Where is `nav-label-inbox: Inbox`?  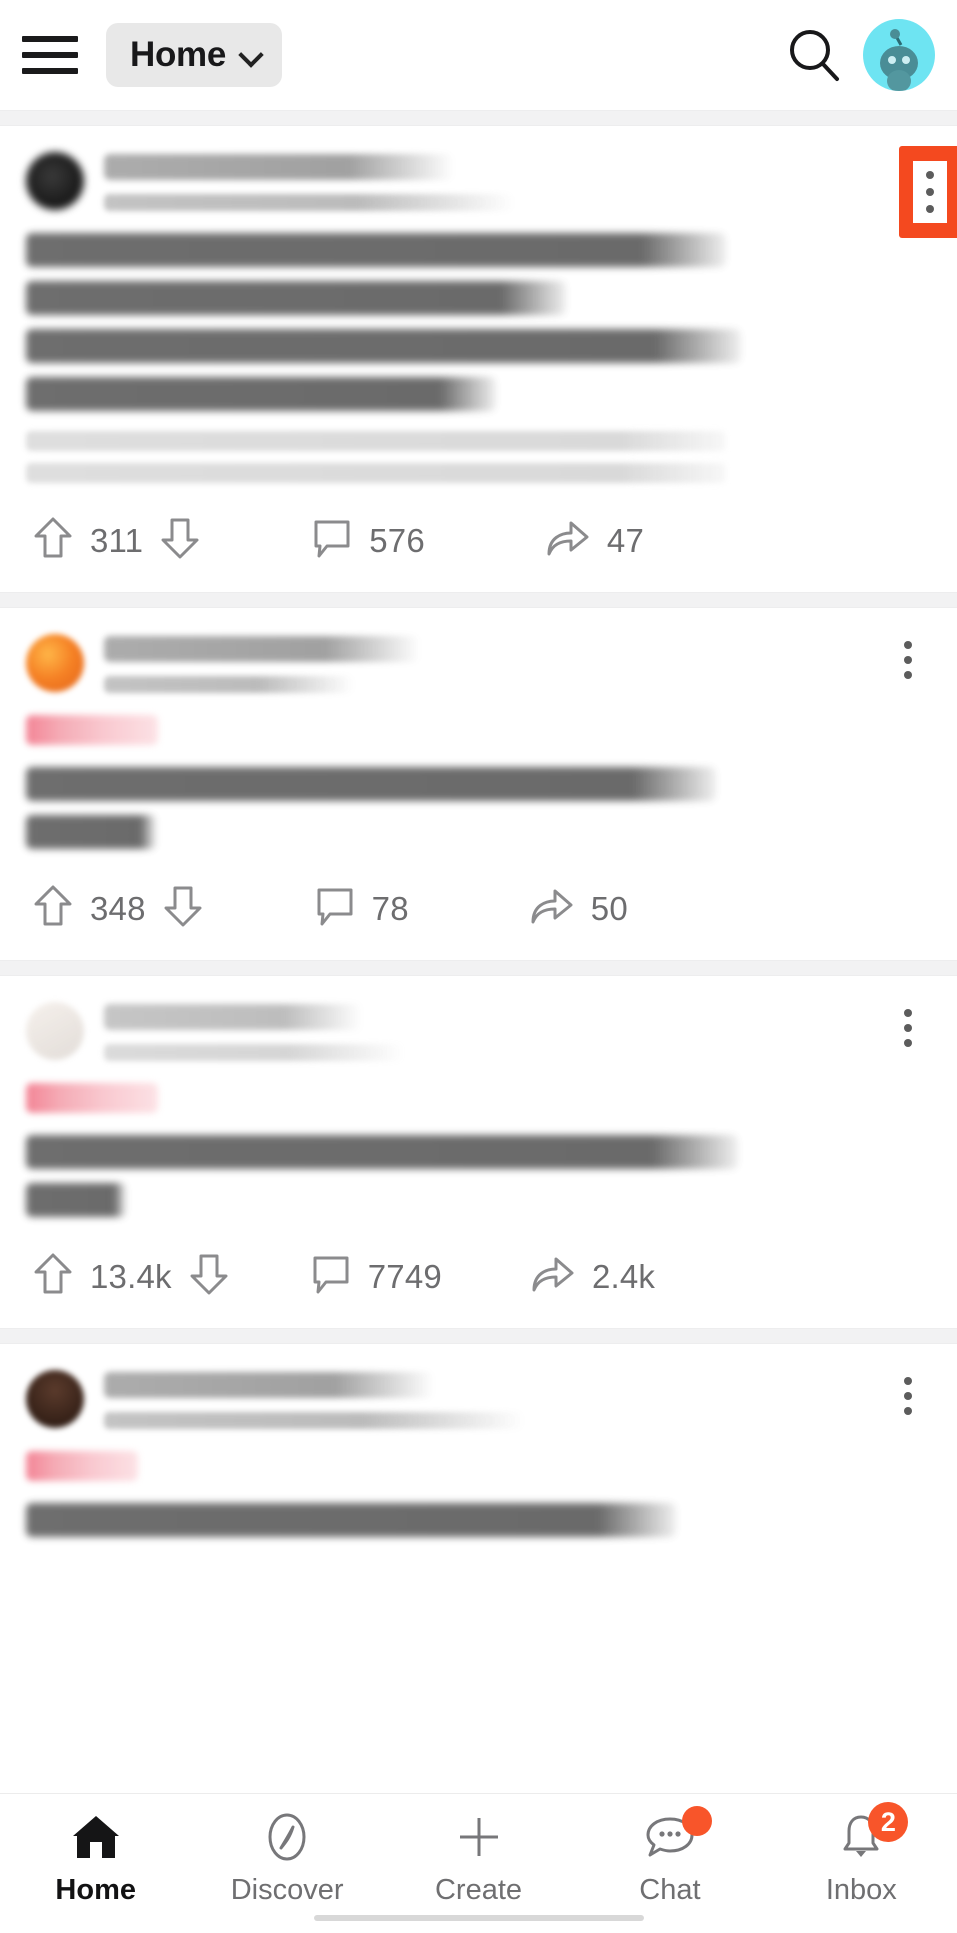
nav-label-inbox: Inbox is located at coordinates (861, 1890).